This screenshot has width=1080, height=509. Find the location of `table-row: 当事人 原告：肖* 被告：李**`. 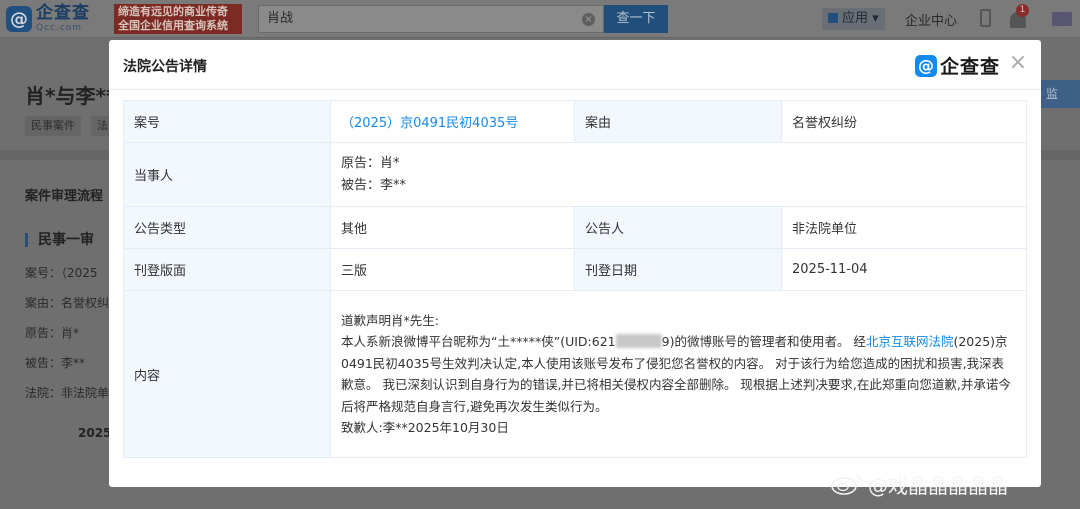

table-row: 当事人 原告：肖* 被告：李** is located at coordinates (575, 174).